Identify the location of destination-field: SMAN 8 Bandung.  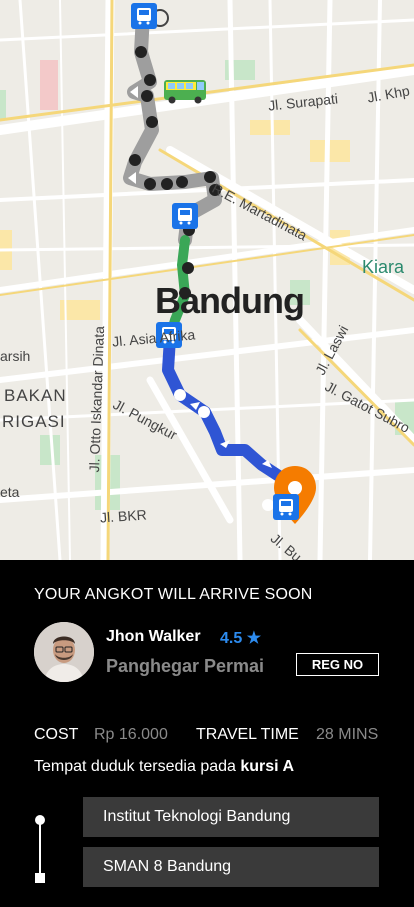
(231, 867).